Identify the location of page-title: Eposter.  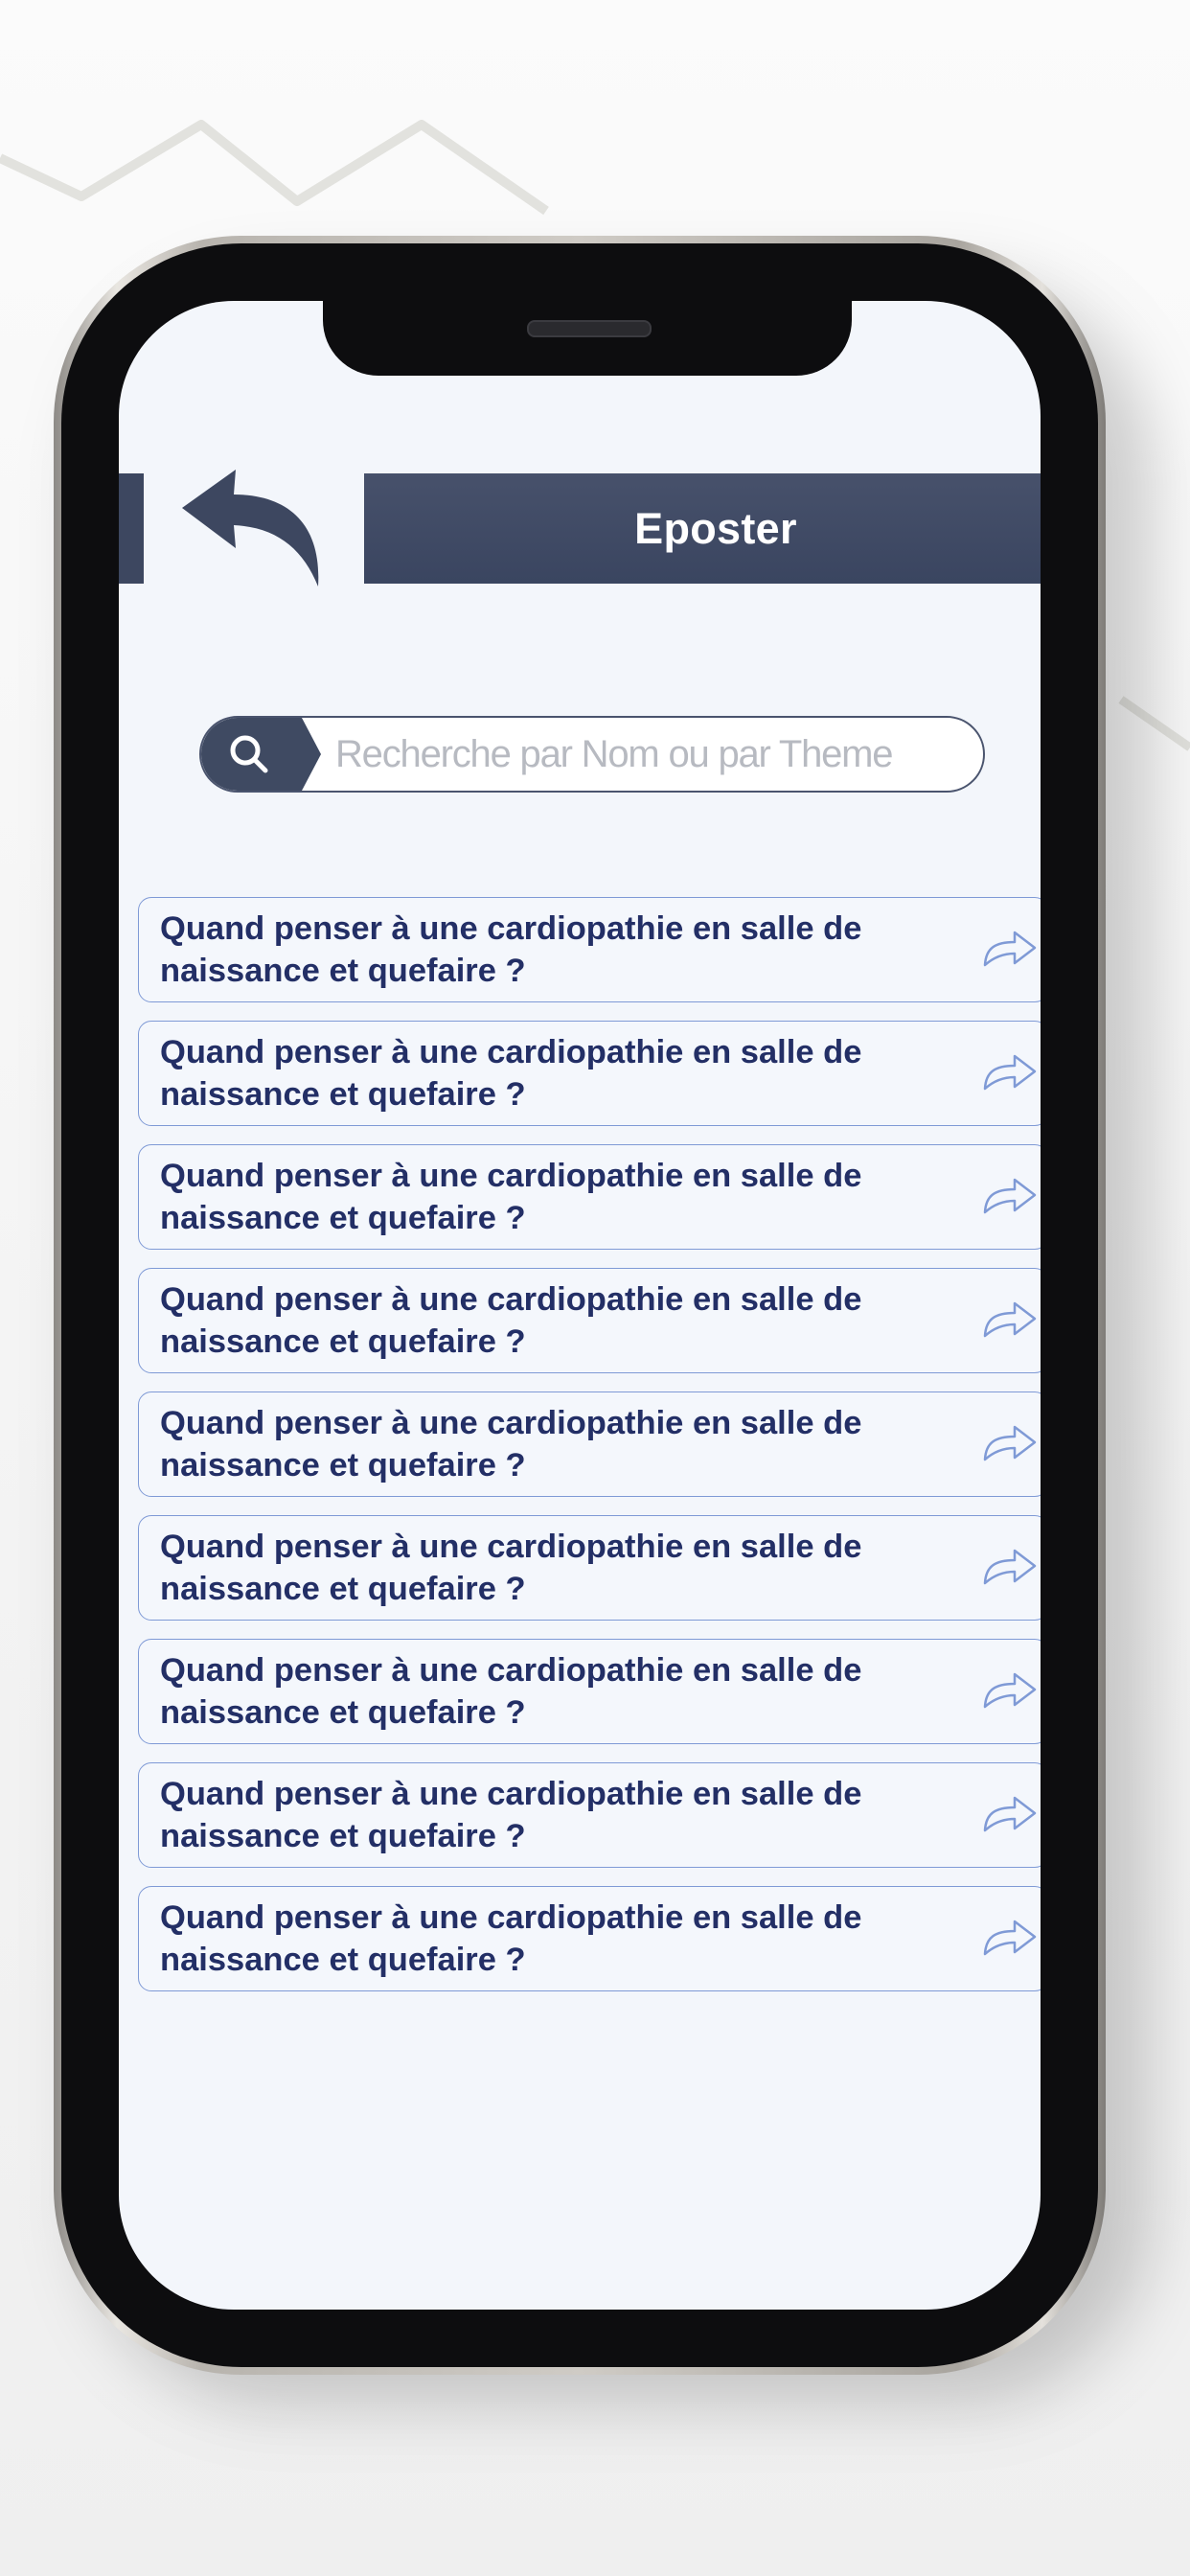
(716, 528).